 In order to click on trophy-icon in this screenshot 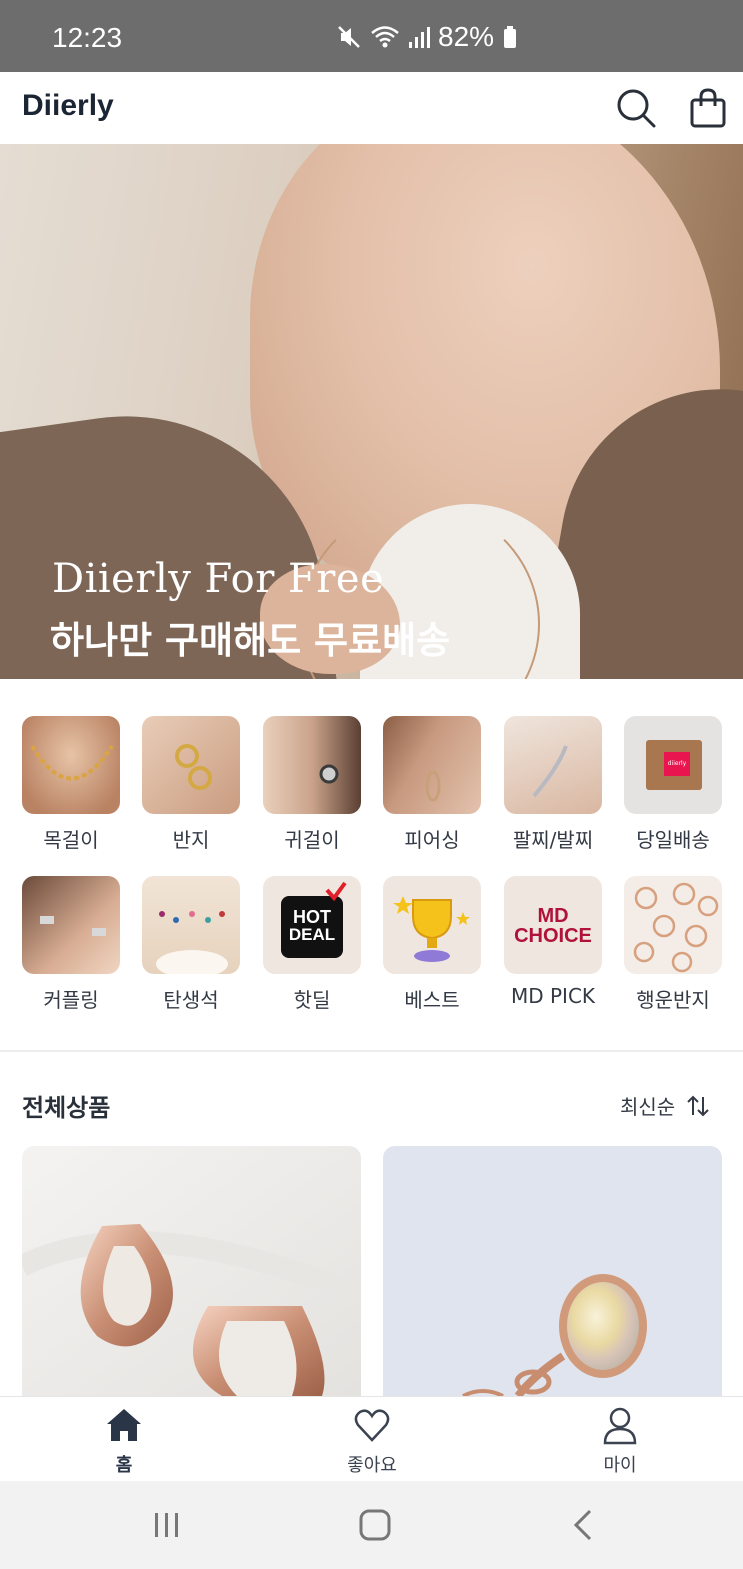, I will do `click(431, 929)`.